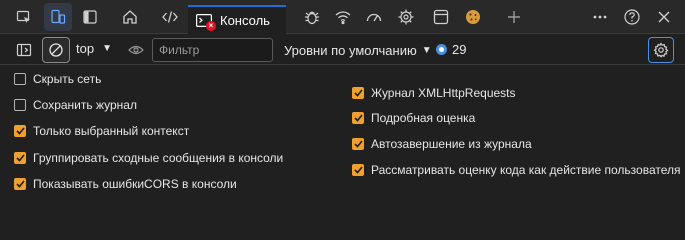 The width and height of the screenshot is (685, 240). I want to click on eager-evaluation-option: Подробная оценка, so click(413, 118).